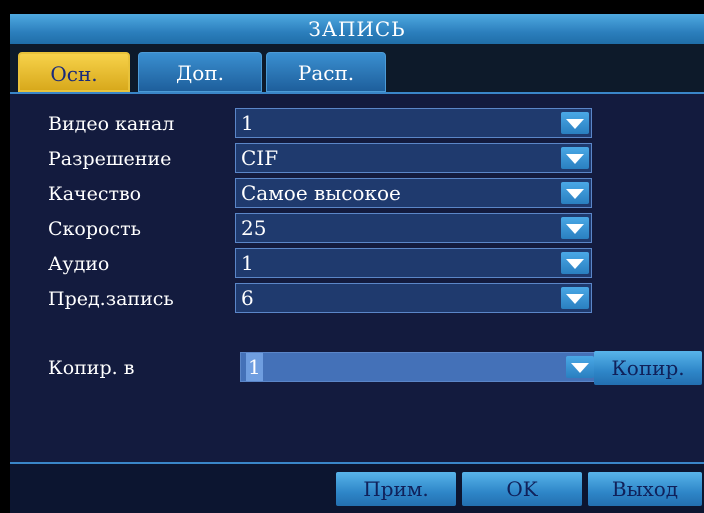 Image resolution: width=704 pixels, height=513 pixels. Describe the element at coordinates (648, 368) in the screenshot. I see `copy-button: Копир.` at that location.